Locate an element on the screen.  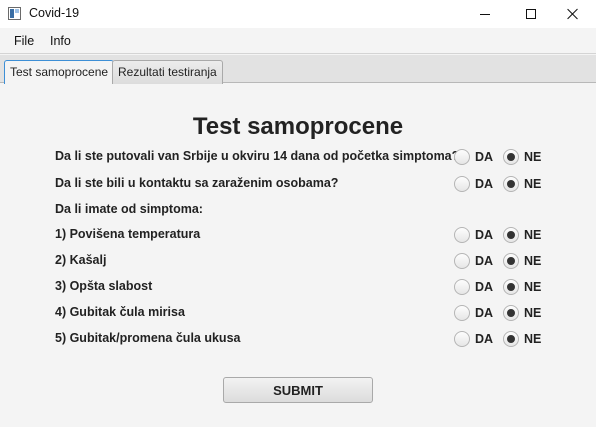
close-button is located at coordinates (573, 14).